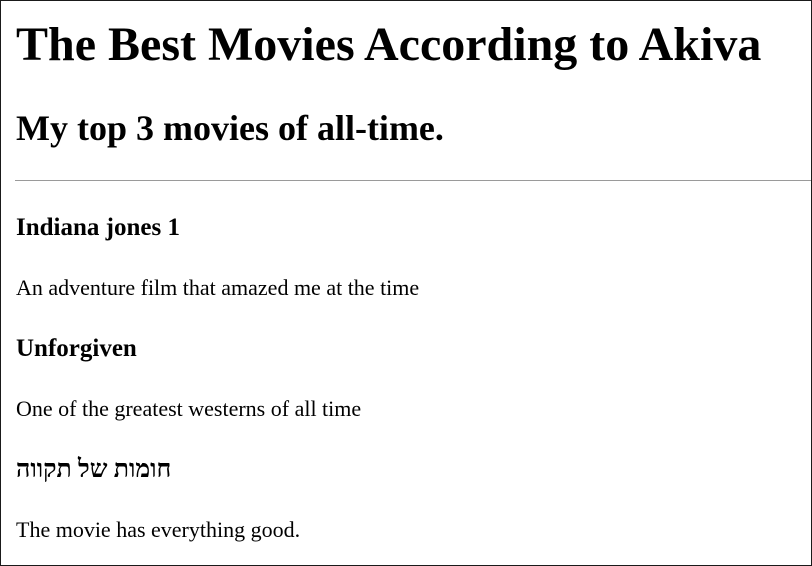 The image size is (812, 566). I want to click on movie-description-3: The movie has everything good., so click(158, 529).